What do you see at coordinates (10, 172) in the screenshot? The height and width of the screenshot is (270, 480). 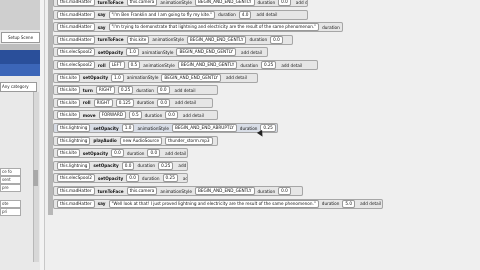 I see `left-list-item: ce fo` at bounding box center [10, 172].